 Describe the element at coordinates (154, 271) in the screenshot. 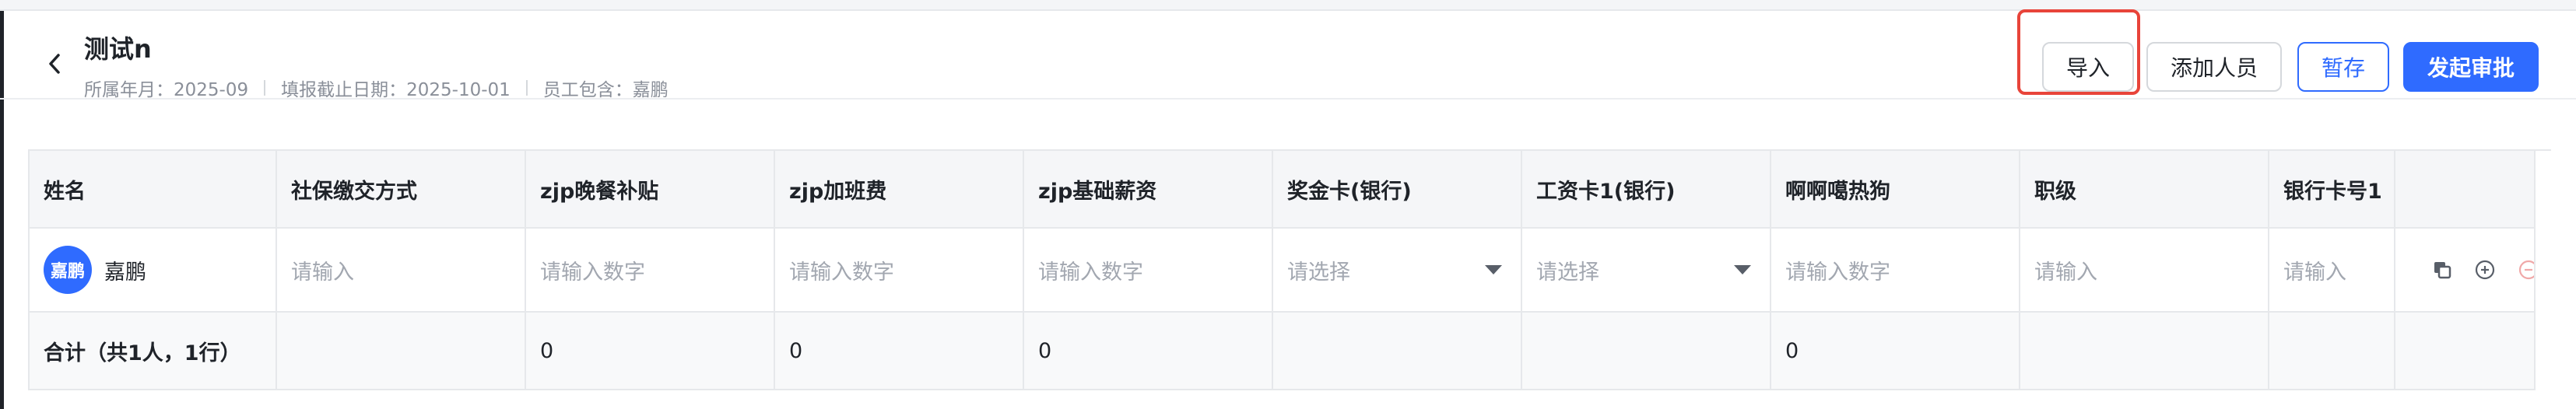

I see `employee-cell: 嘉鹏 嘉鹏` at that location.